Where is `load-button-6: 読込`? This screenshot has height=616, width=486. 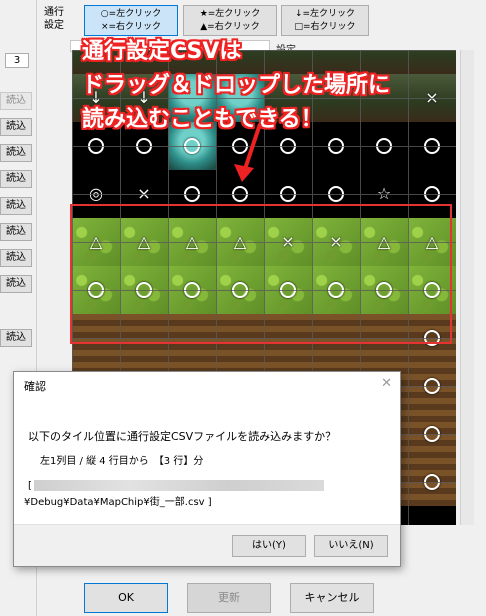
load-button-6: 読込 is located at coordinates (16, 232).